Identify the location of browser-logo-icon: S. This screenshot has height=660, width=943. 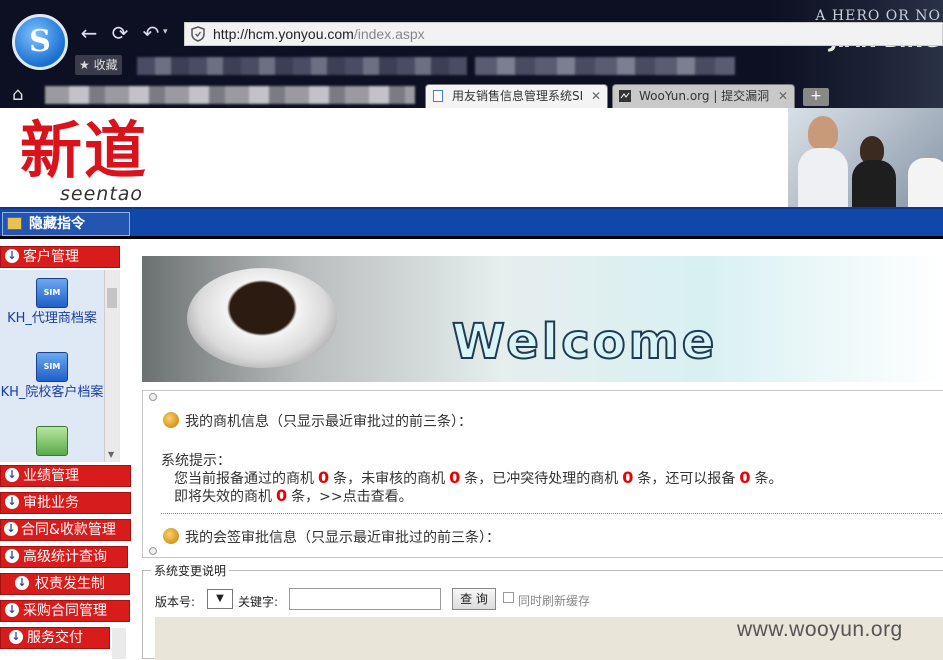
(40, 42).